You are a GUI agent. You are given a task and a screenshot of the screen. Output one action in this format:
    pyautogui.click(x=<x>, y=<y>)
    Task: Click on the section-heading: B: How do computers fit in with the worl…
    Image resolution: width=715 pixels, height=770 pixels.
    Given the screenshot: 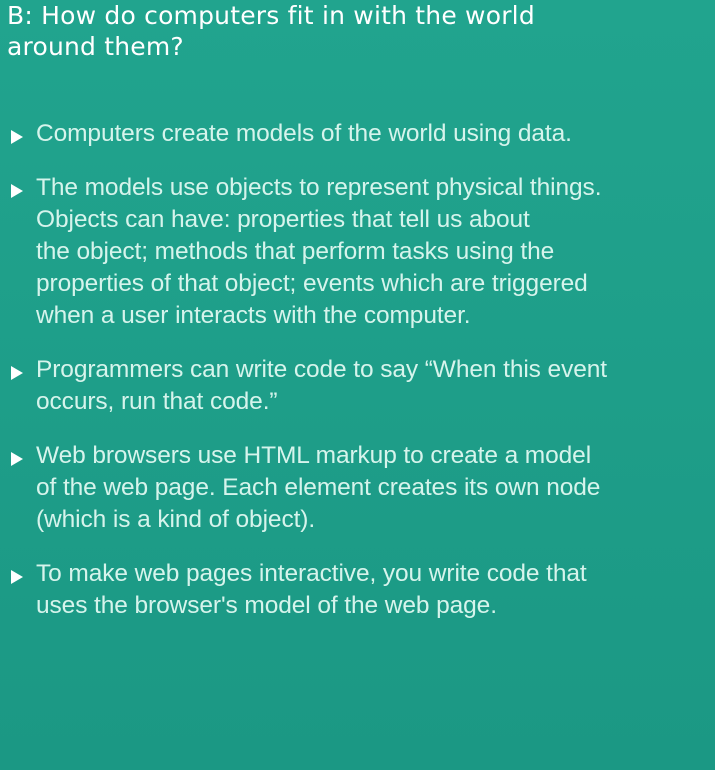 What is the action you would take?
    pyautogui.click(x=271, y=31)
    